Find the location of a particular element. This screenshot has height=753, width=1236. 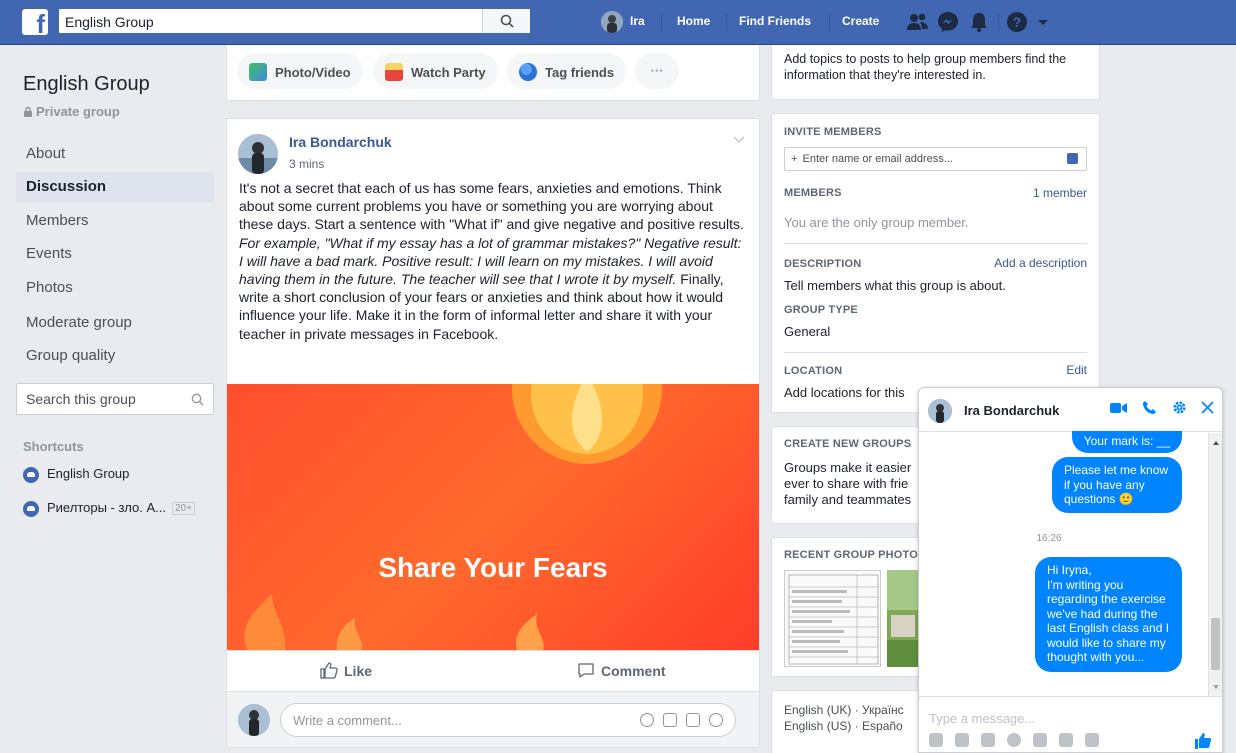

comment-icon is located at coordinates (586, 670).